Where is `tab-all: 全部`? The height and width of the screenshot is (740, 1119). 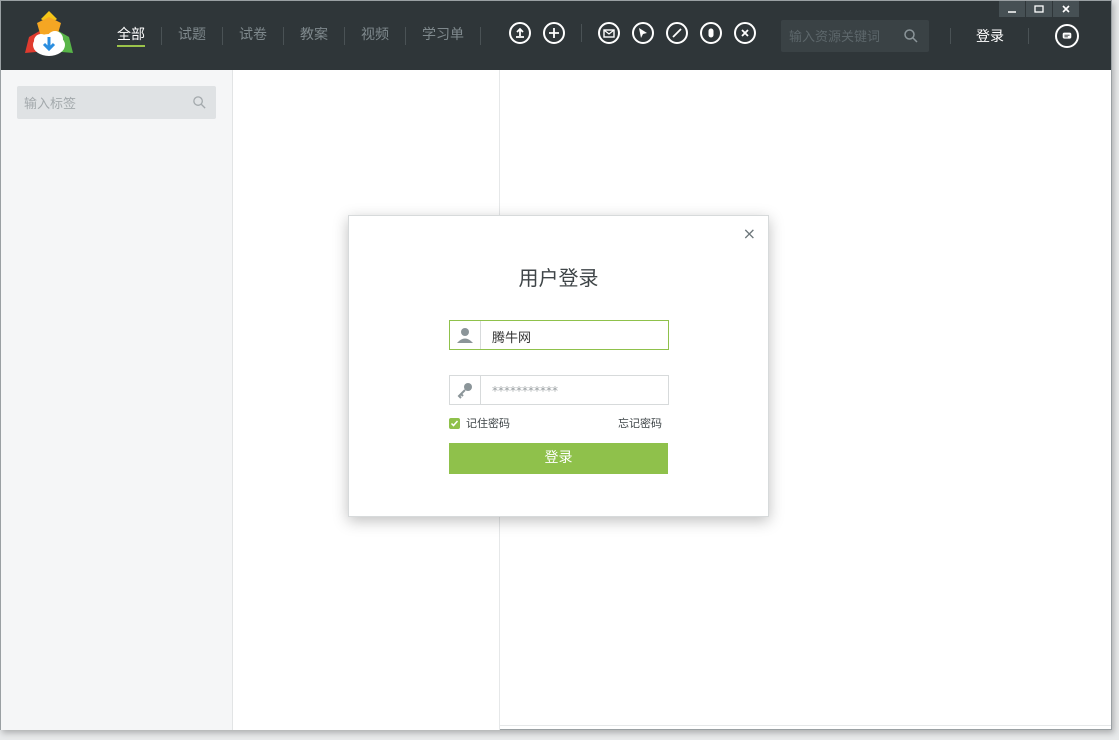
tab-all: 全部 is located at coordinates (131, 35).